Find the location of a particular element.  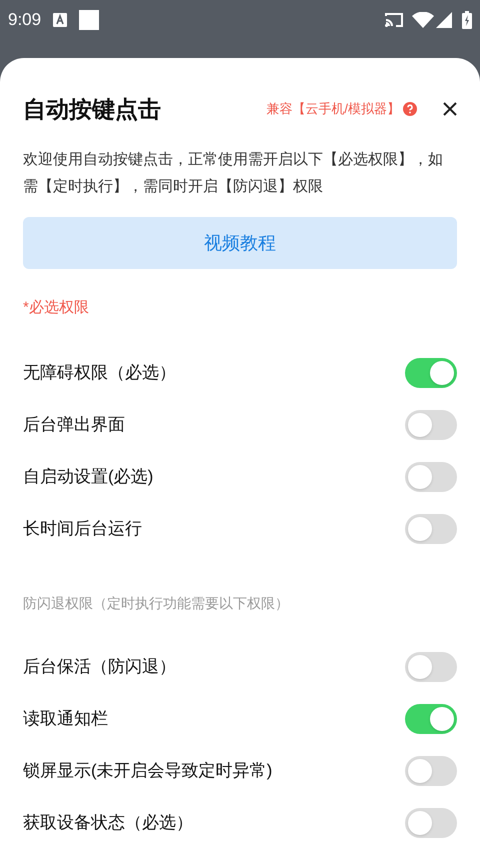

close-icon is located at coordinates (450, 109).